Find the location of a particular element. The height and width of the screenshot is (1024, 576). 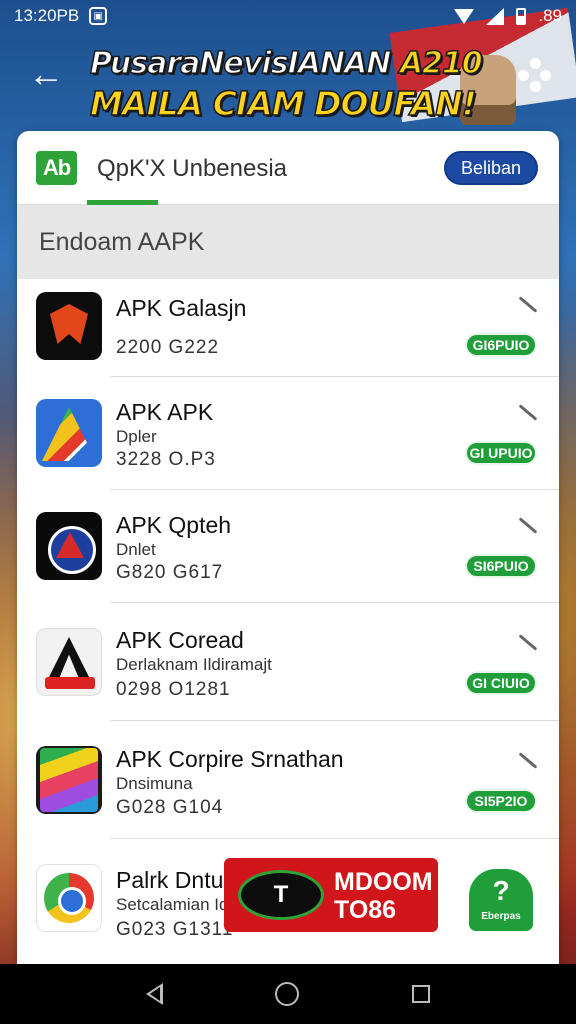

download-badge: GI6PUIO is located at coordinates (501, 345).